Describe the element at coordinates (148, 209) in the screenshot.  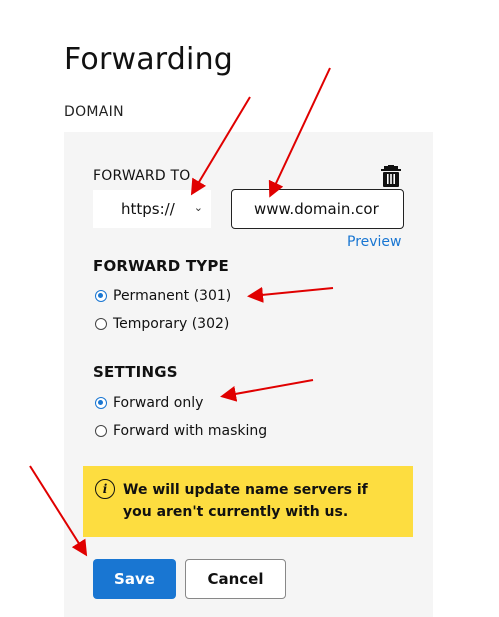
I see `protocol-value: https://` at that location.